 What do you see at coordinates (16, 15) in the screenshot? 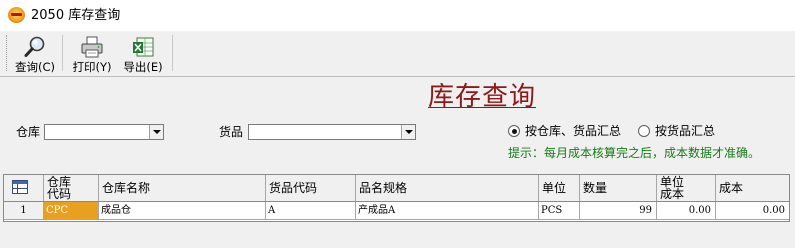
I see `app-logo-icon` at bounding box center [16, 15].